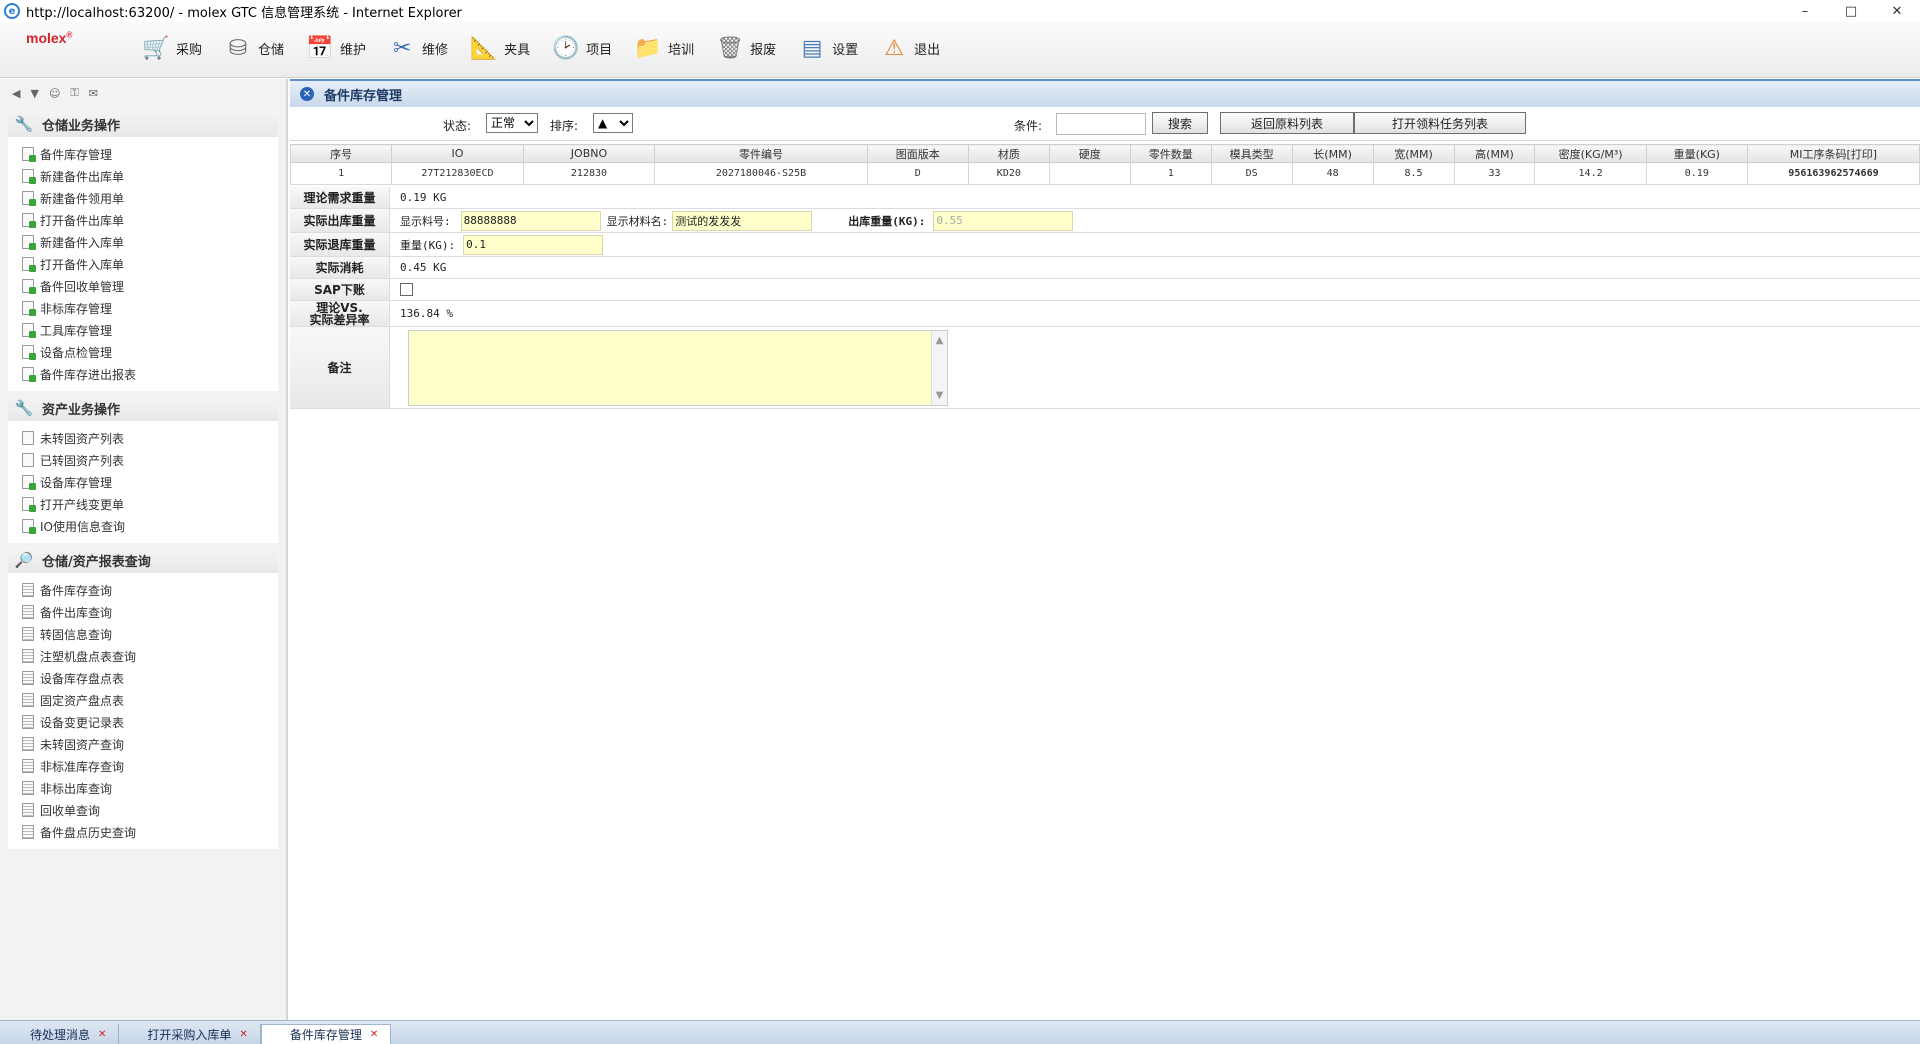 This screenshot has height=1044, width=1920. Describe the element at coordinates (76, 634) in the screenshot. I see `sidebar-item-label: 转固信息查询` at that location.